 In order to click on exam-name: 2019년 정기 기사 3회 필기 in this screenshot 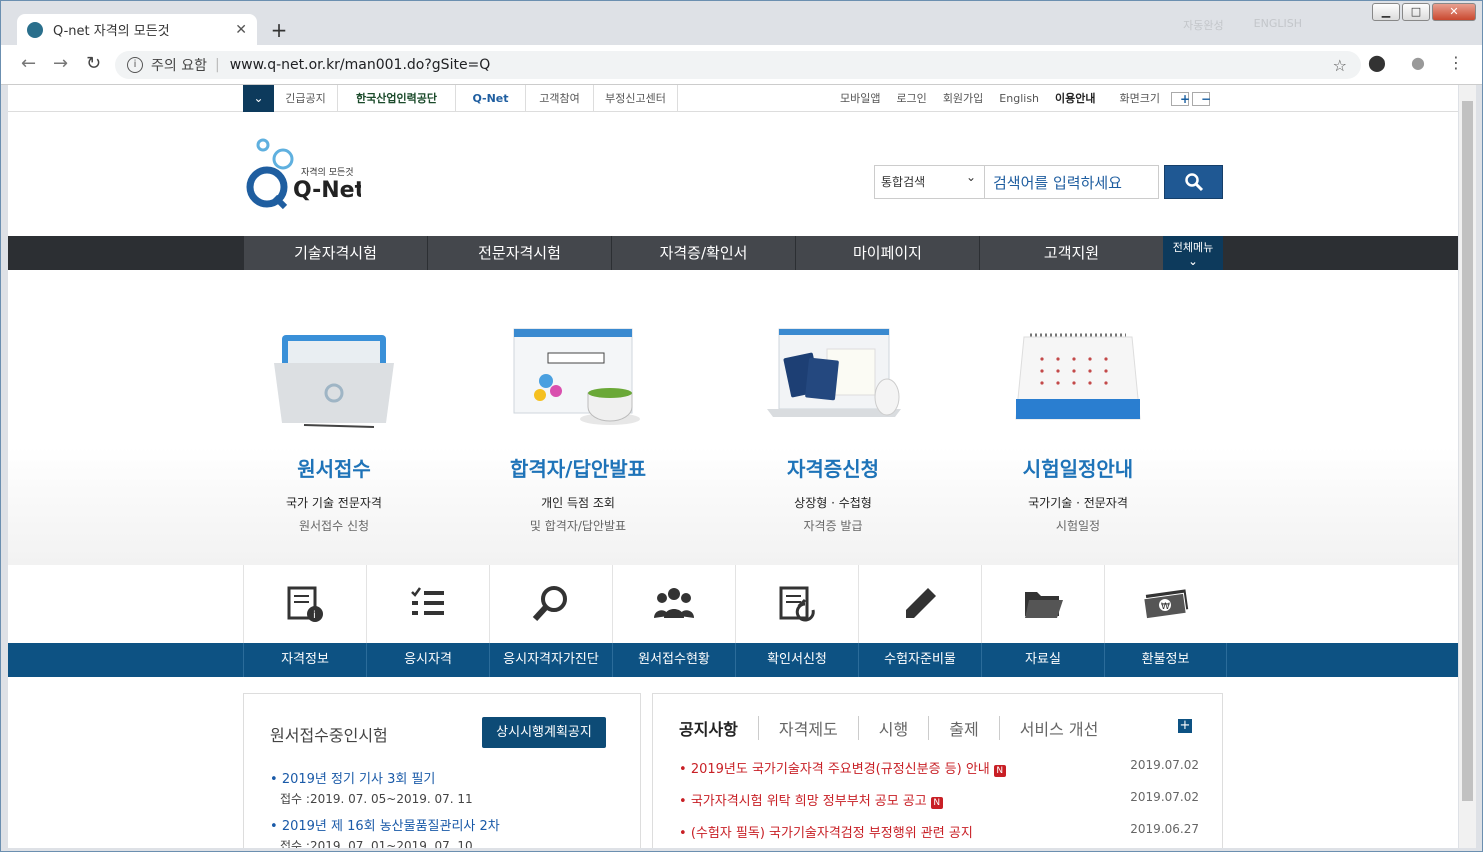, I will do `click(359, 779)`.